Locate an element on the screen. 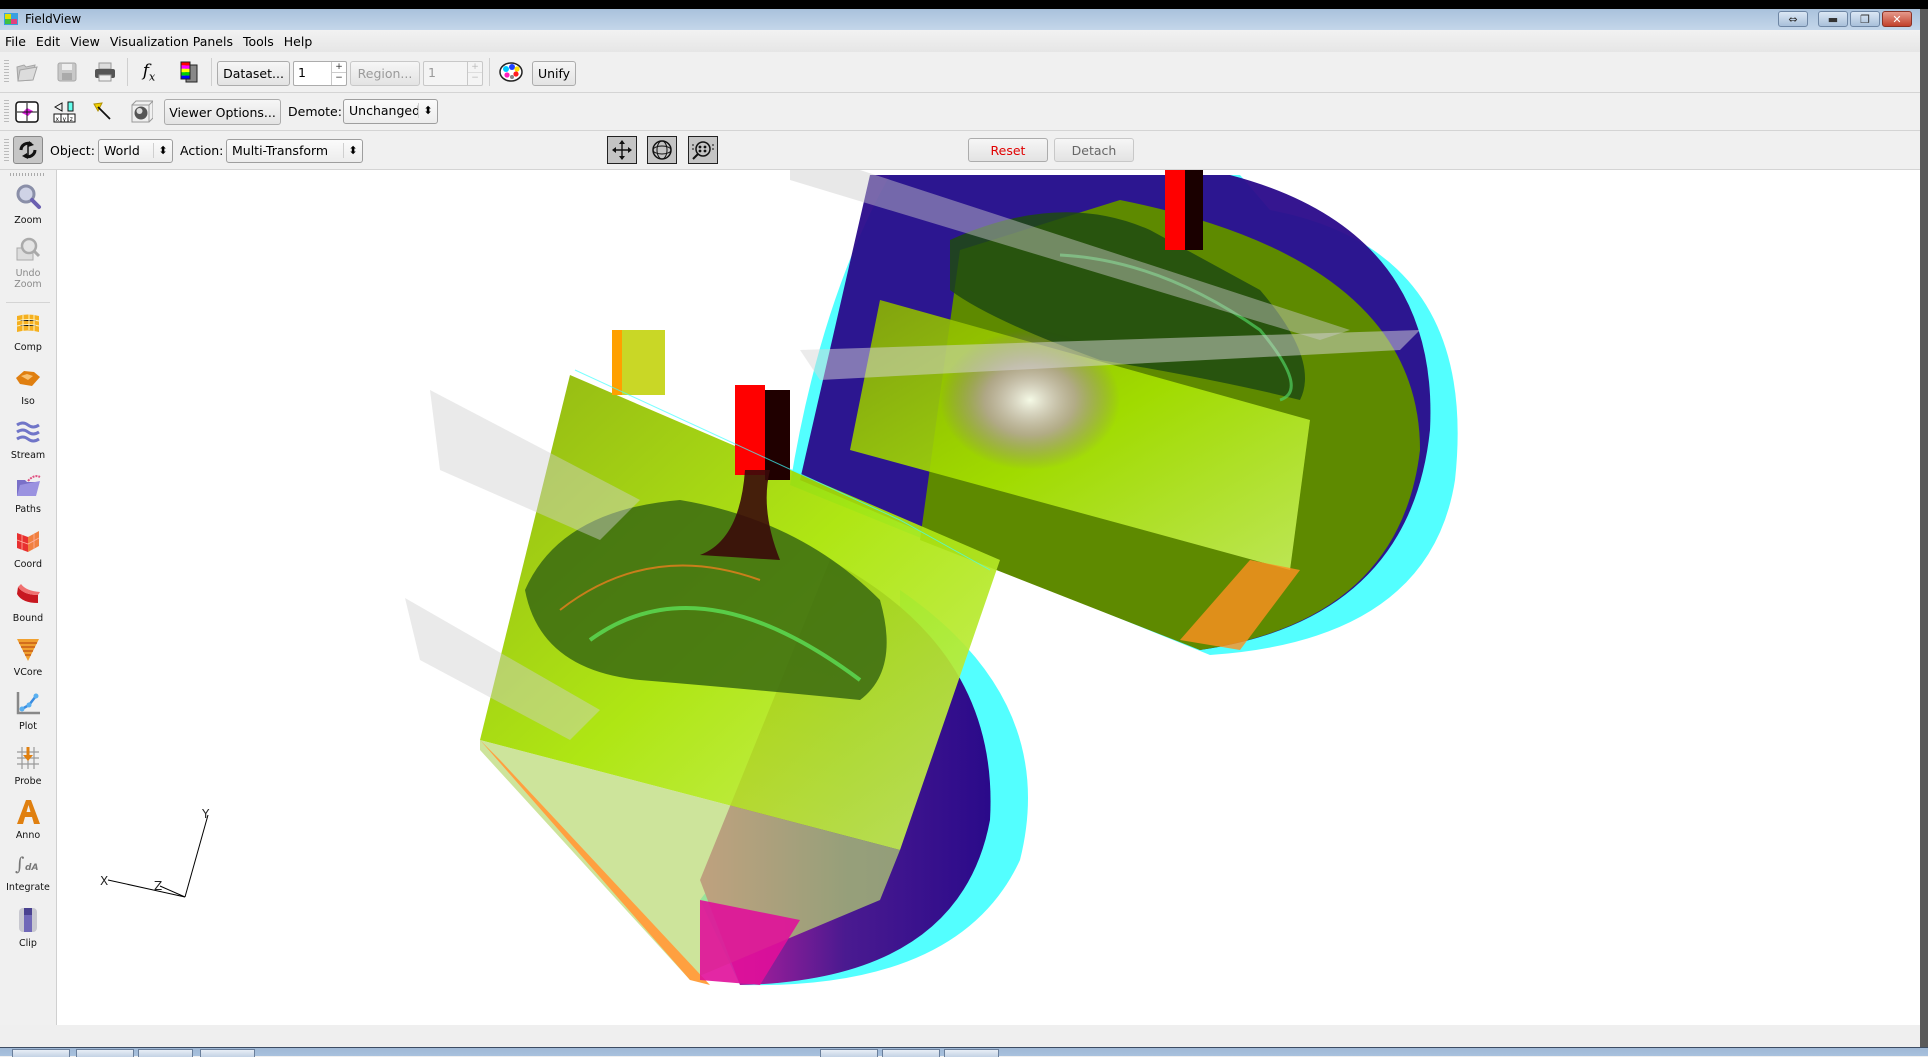  updown-arrows-icon: ⬍ is located at coordinates (352, 150).